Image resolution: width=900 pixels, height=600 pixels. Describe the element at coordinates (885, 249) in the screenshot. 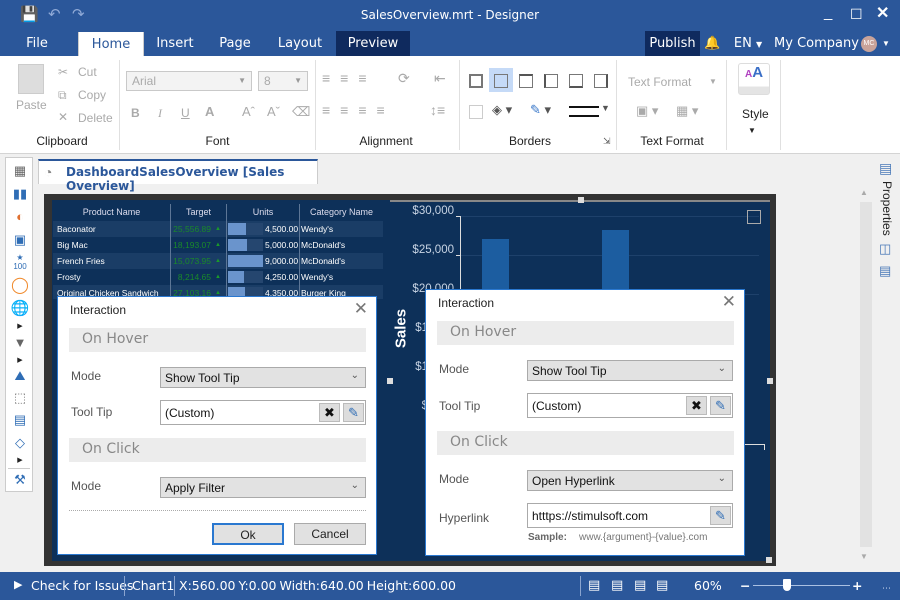

I see `dictionary-icon: ◫` at that location.